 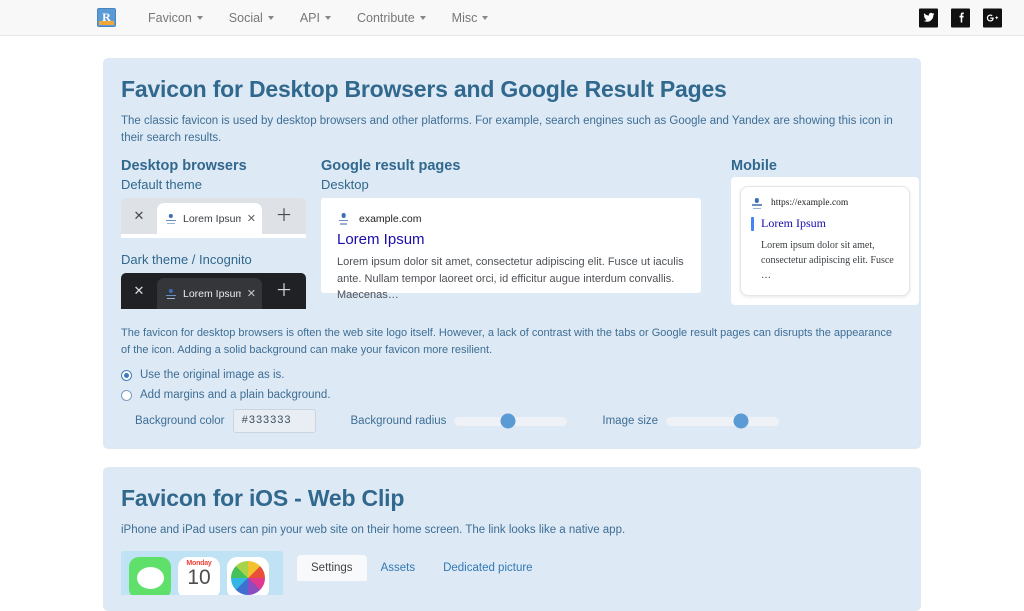 I want to click on desktop-browsers-heading: Desktop browsers, so click(x=184, y=166).